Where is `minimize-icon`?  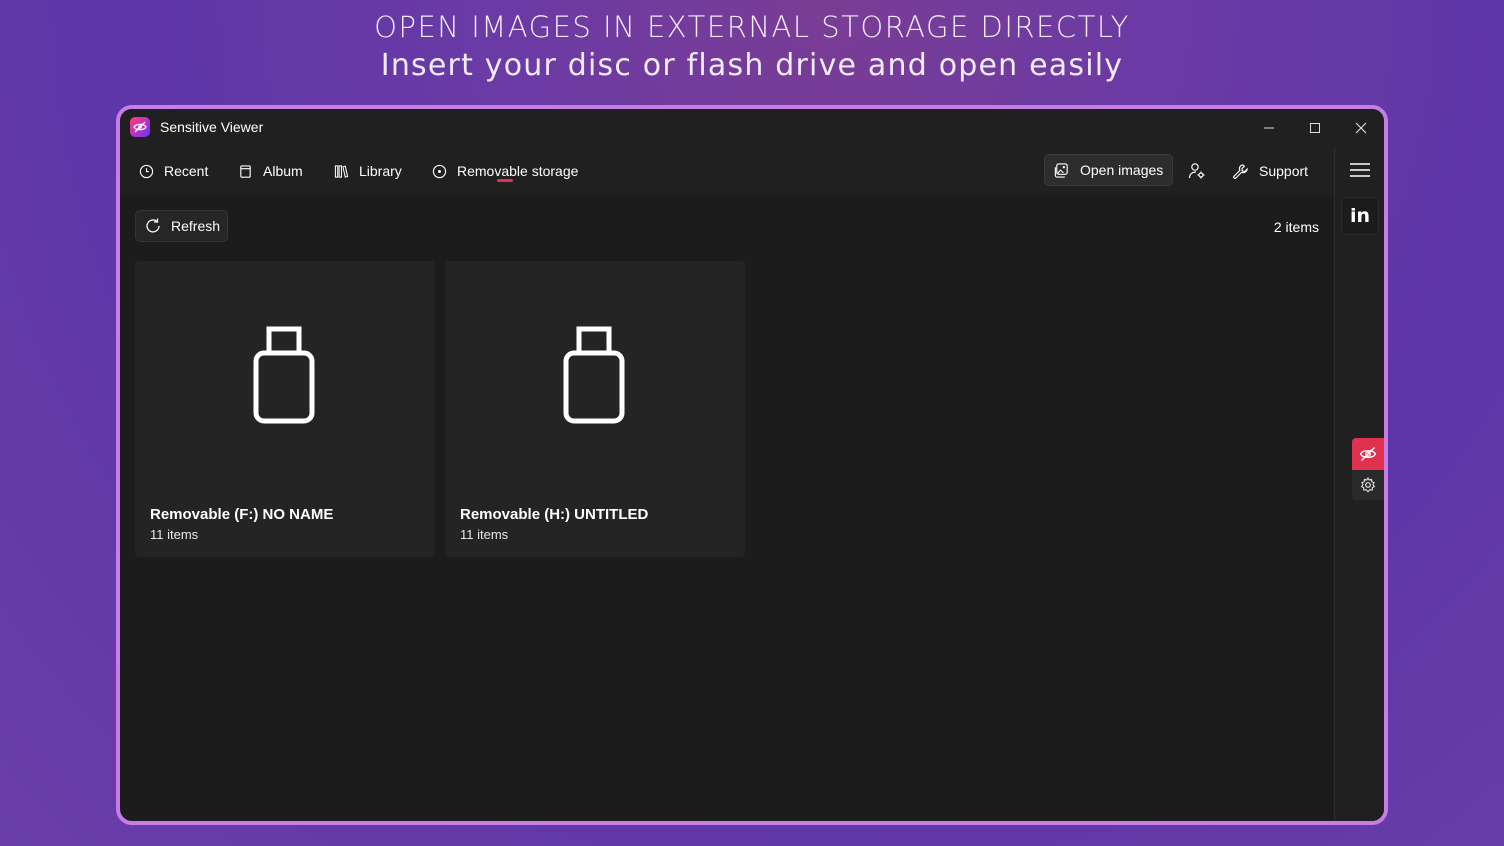 minimize-icon is located at coordinates (1269, 128).